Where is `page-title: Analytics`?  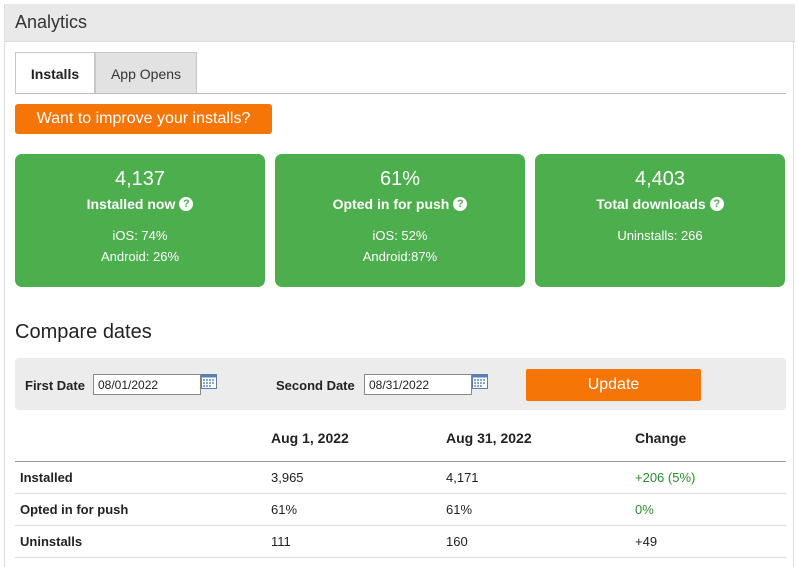 page-title: Analytics is located at coordinates (51, 22).